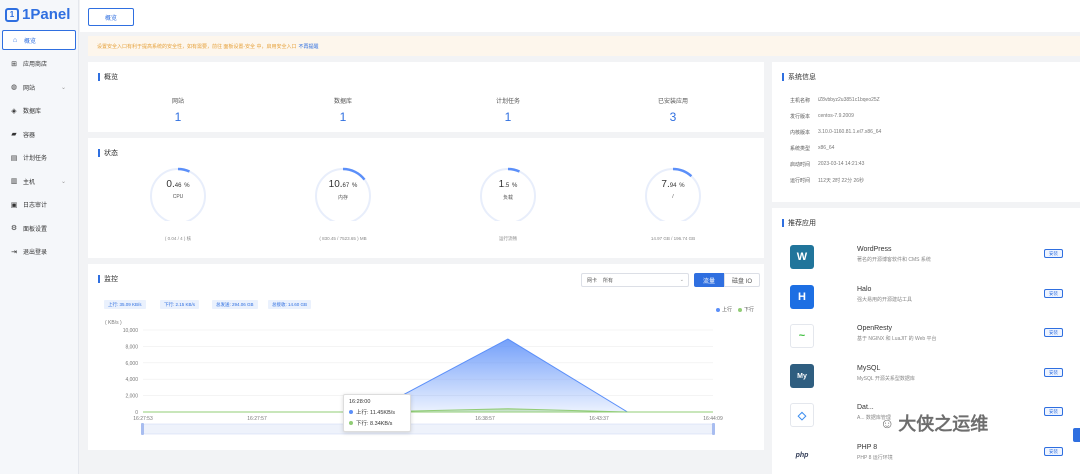  I want to click on sidebar-item-website: ◍ 网站 ⌄, so click(39, 87).